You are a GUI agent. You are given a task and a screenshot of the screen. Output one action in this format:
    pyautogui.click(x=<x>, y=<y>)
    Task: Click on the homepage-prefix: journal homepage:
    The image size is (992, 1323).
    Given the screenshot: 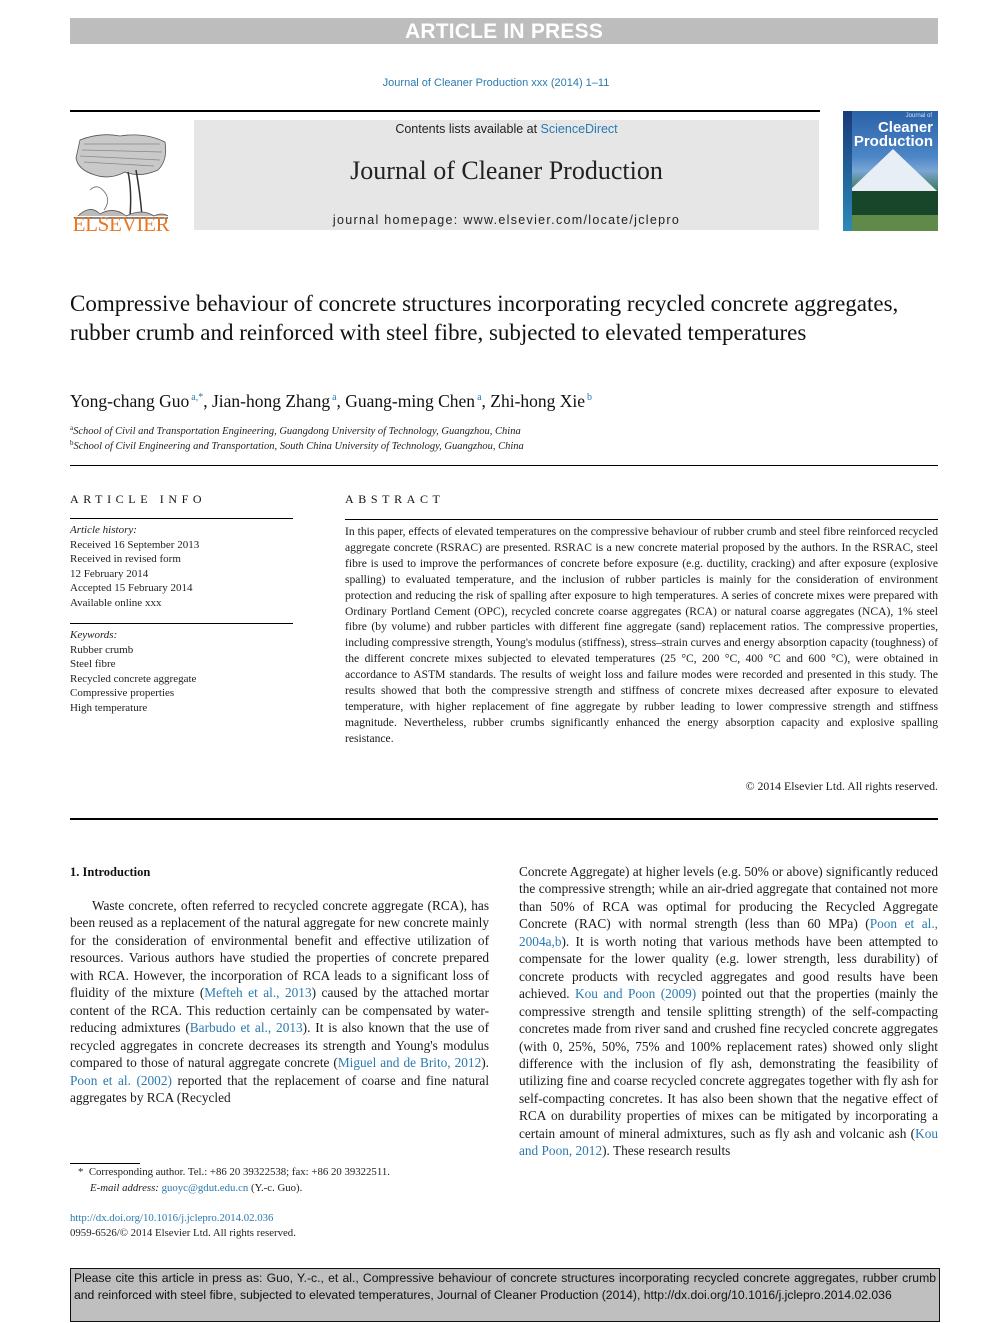 What is the action you would take?
    pyautogui.click(x=398, y=220)
    